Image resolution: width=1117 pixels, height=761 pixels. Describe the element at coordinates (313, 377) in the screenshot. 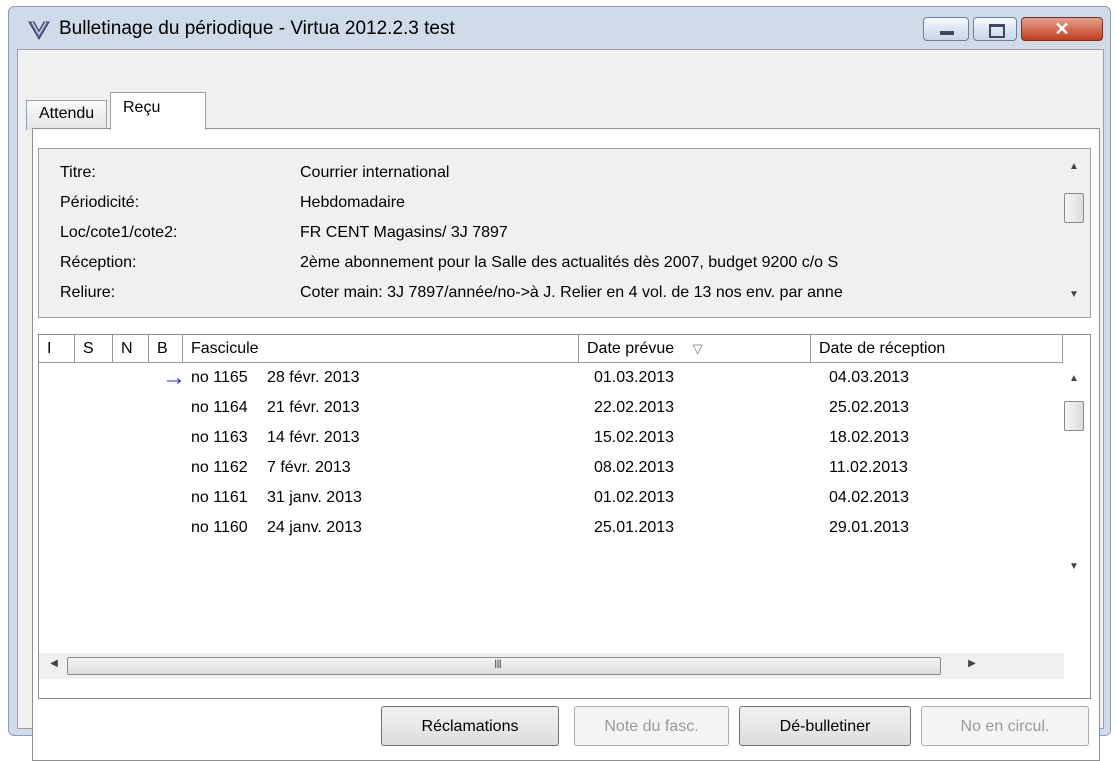

I see `issue-date: 28 févr. 2013` at that location.